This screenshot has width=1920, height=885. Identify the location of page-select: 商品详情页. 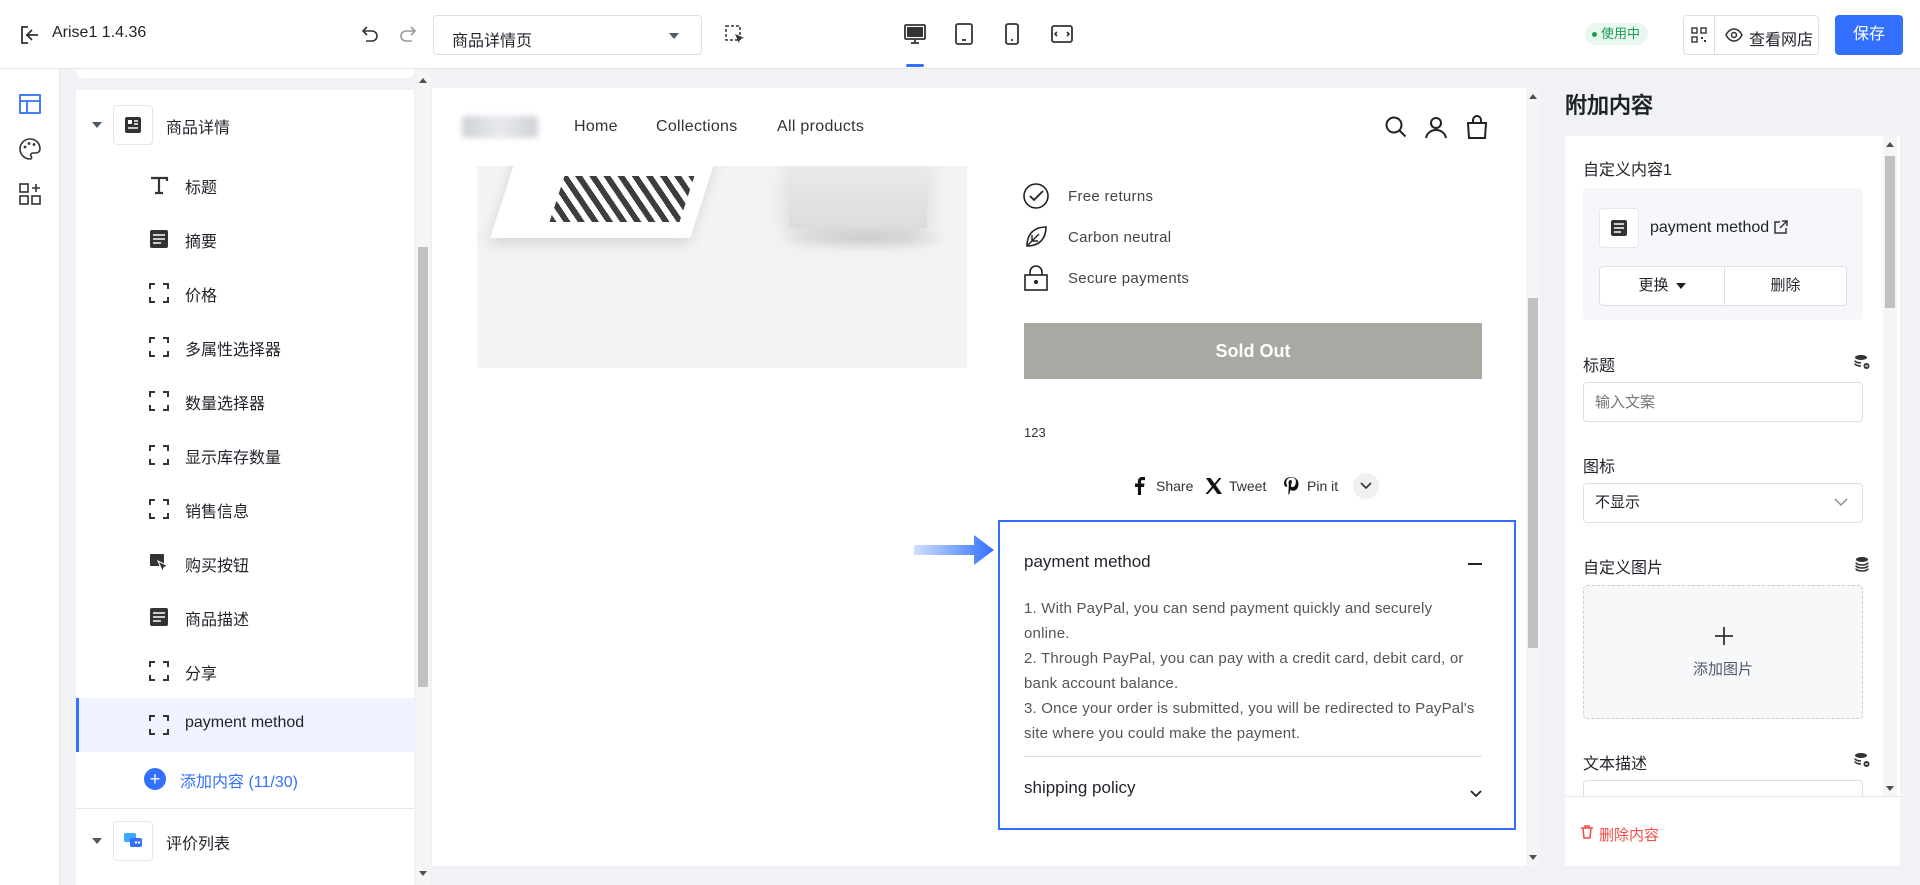
(567, 35).